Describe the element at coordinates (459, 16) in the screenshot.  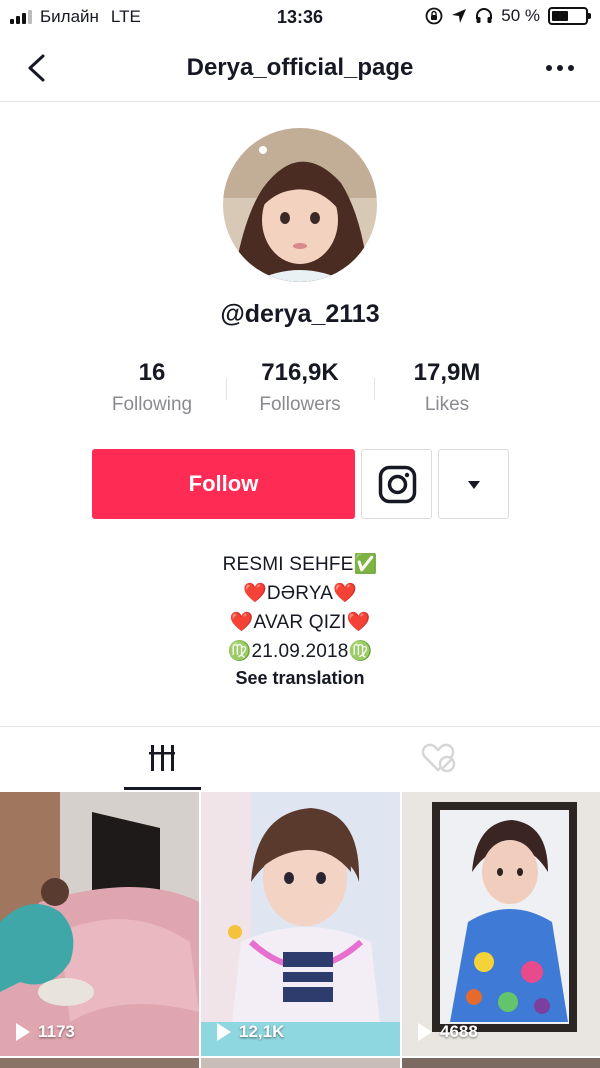
I see `location-icon` at that location.